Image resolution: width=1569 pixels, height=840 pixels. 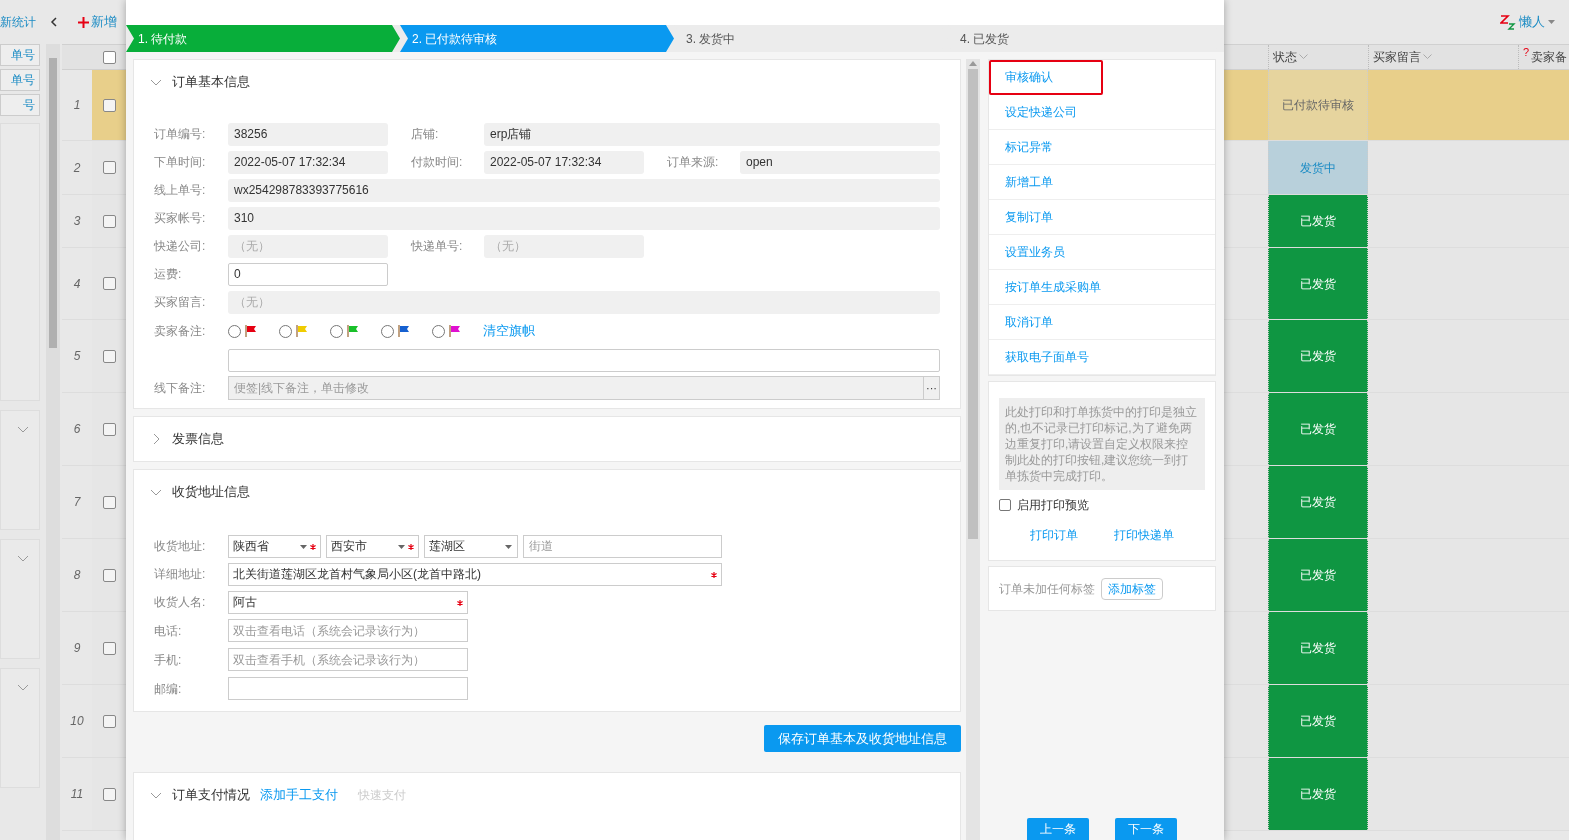 What do you see at coordinates (348, 688) in the screenshot?
I see `zip-field` at bounding box center [348, 688].